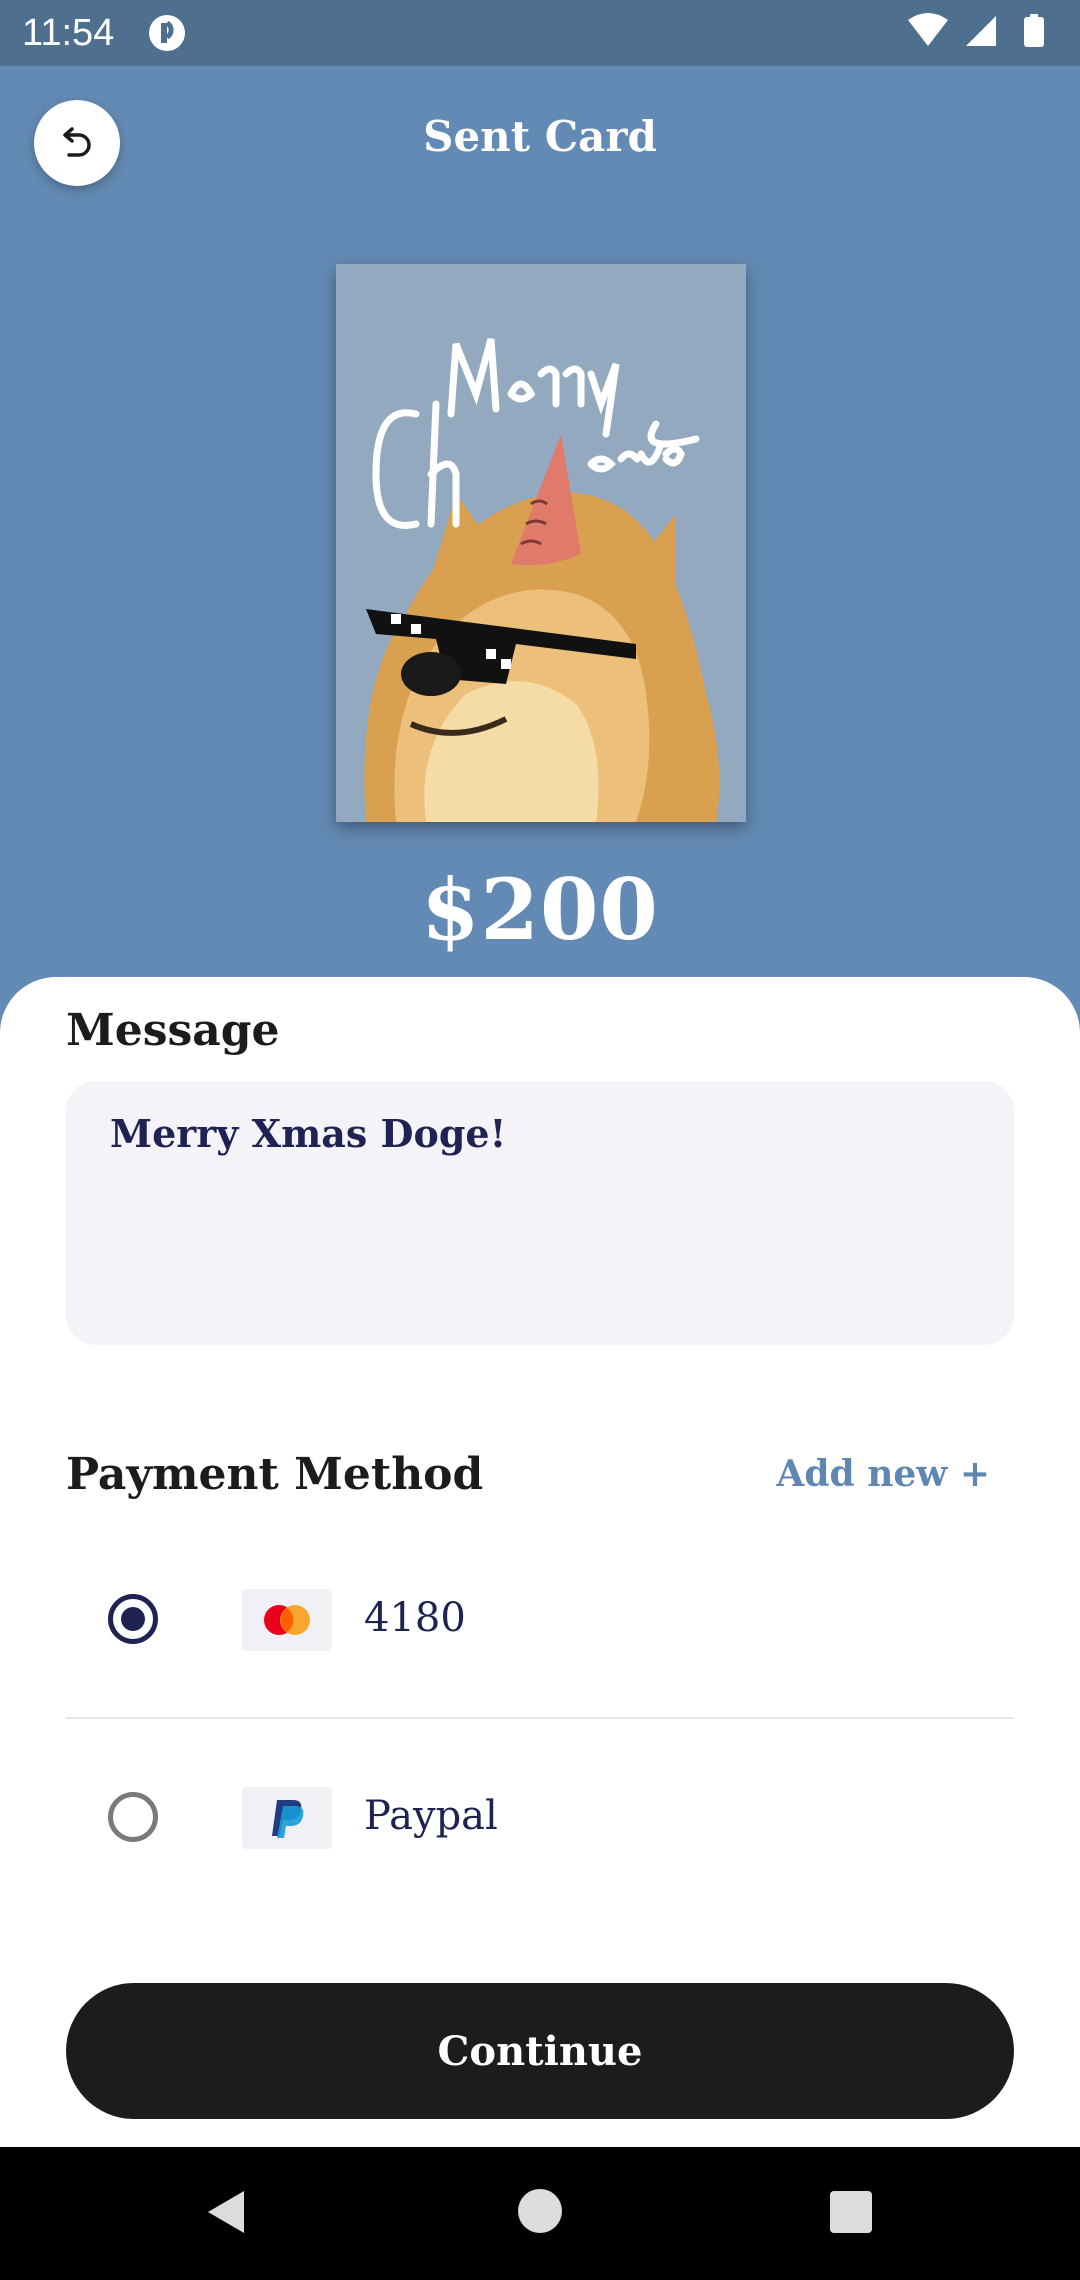  Describe the element at coordinates (540, 1619) in the screenshot. I see `payment-option-mastercard: 4180` at that location.